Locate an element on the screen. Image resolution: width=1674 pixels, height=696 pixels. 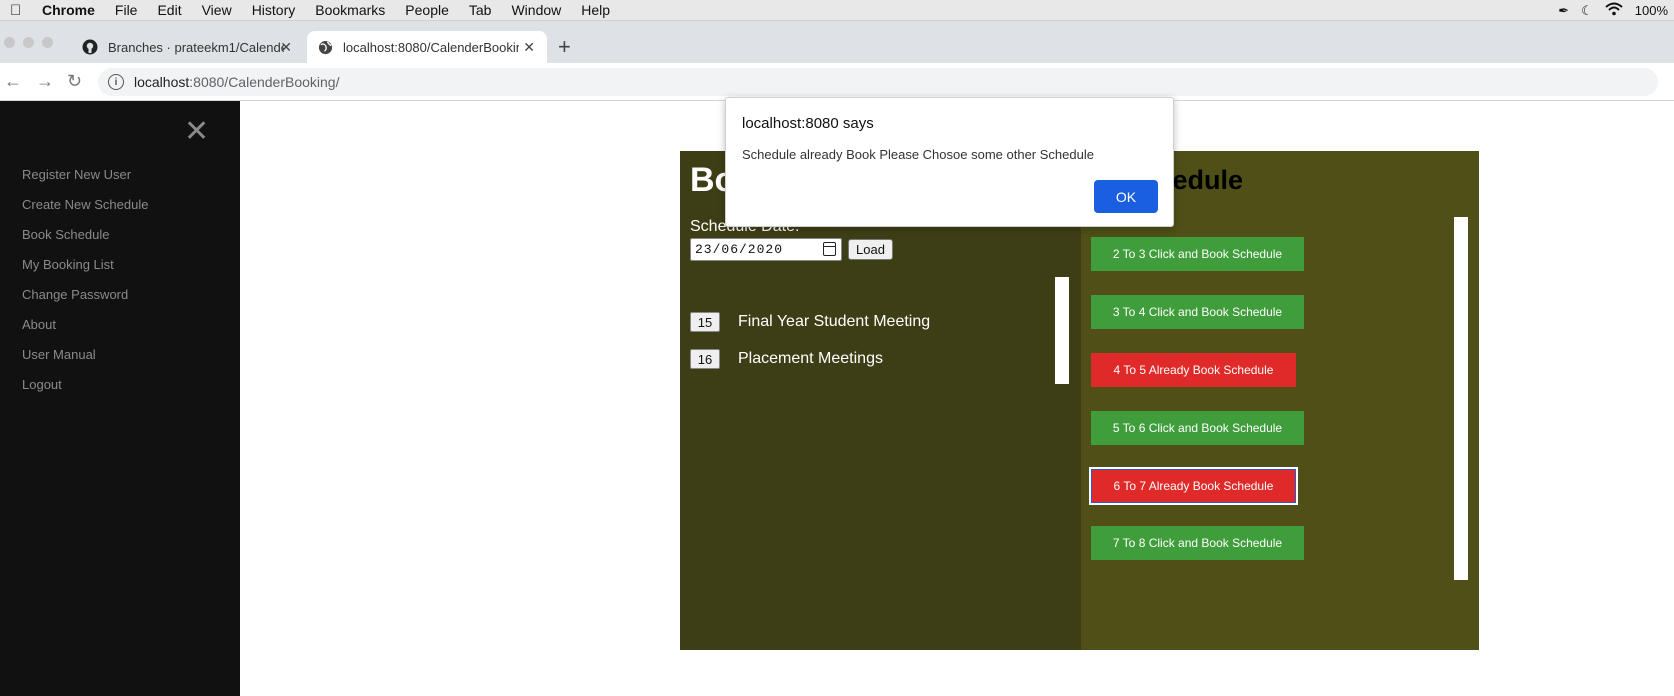
date-value: 23/06/2020 is located at coordinates (739, 249).